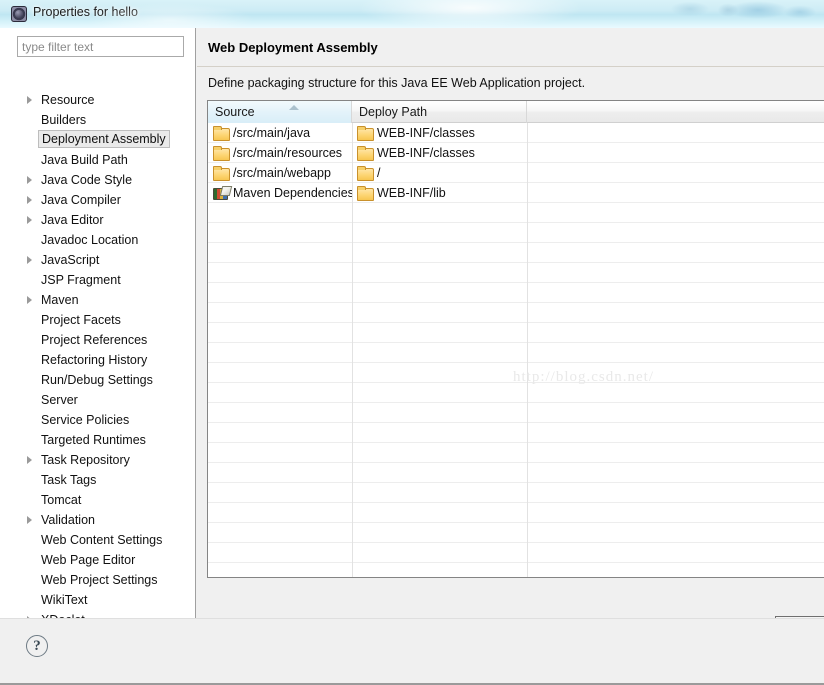 The width and height of the screenshot is (824, 685). What do you see at coordinates (280, 112) in the screenshot?
I see `column-header-source: Source` at bounding box center [280, 112].